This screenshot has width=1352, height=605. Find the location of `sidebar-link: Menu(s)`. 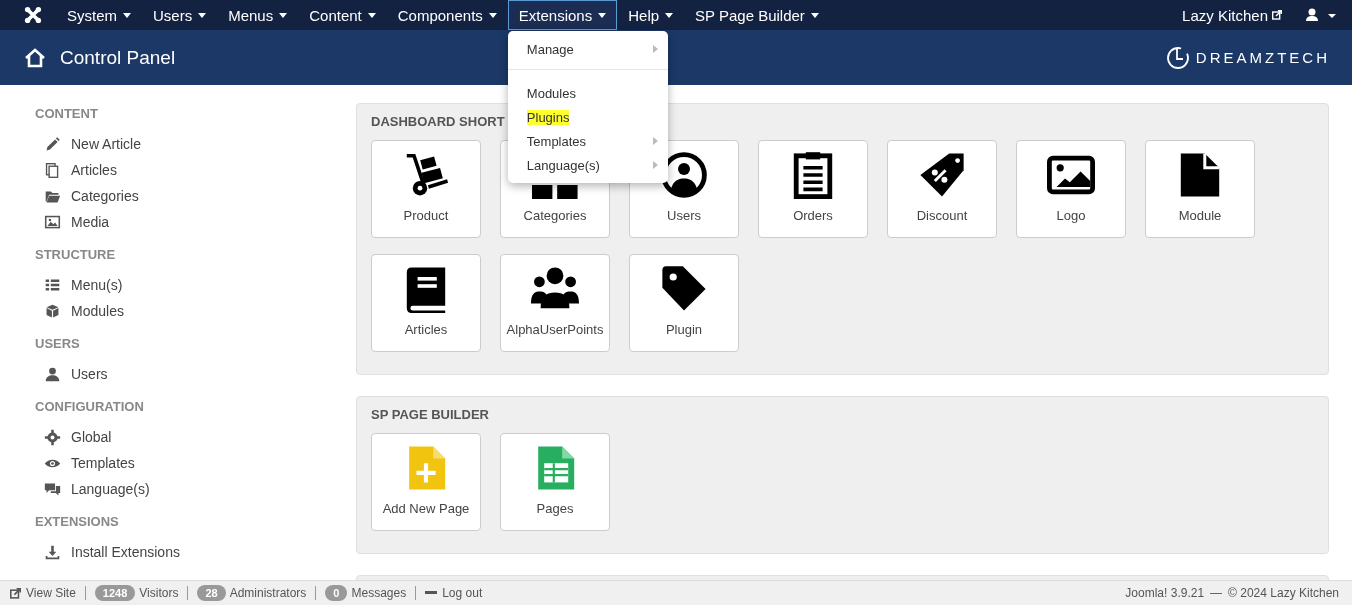

sidebar-link: Menu(s) is located at coordinates (195, 285).